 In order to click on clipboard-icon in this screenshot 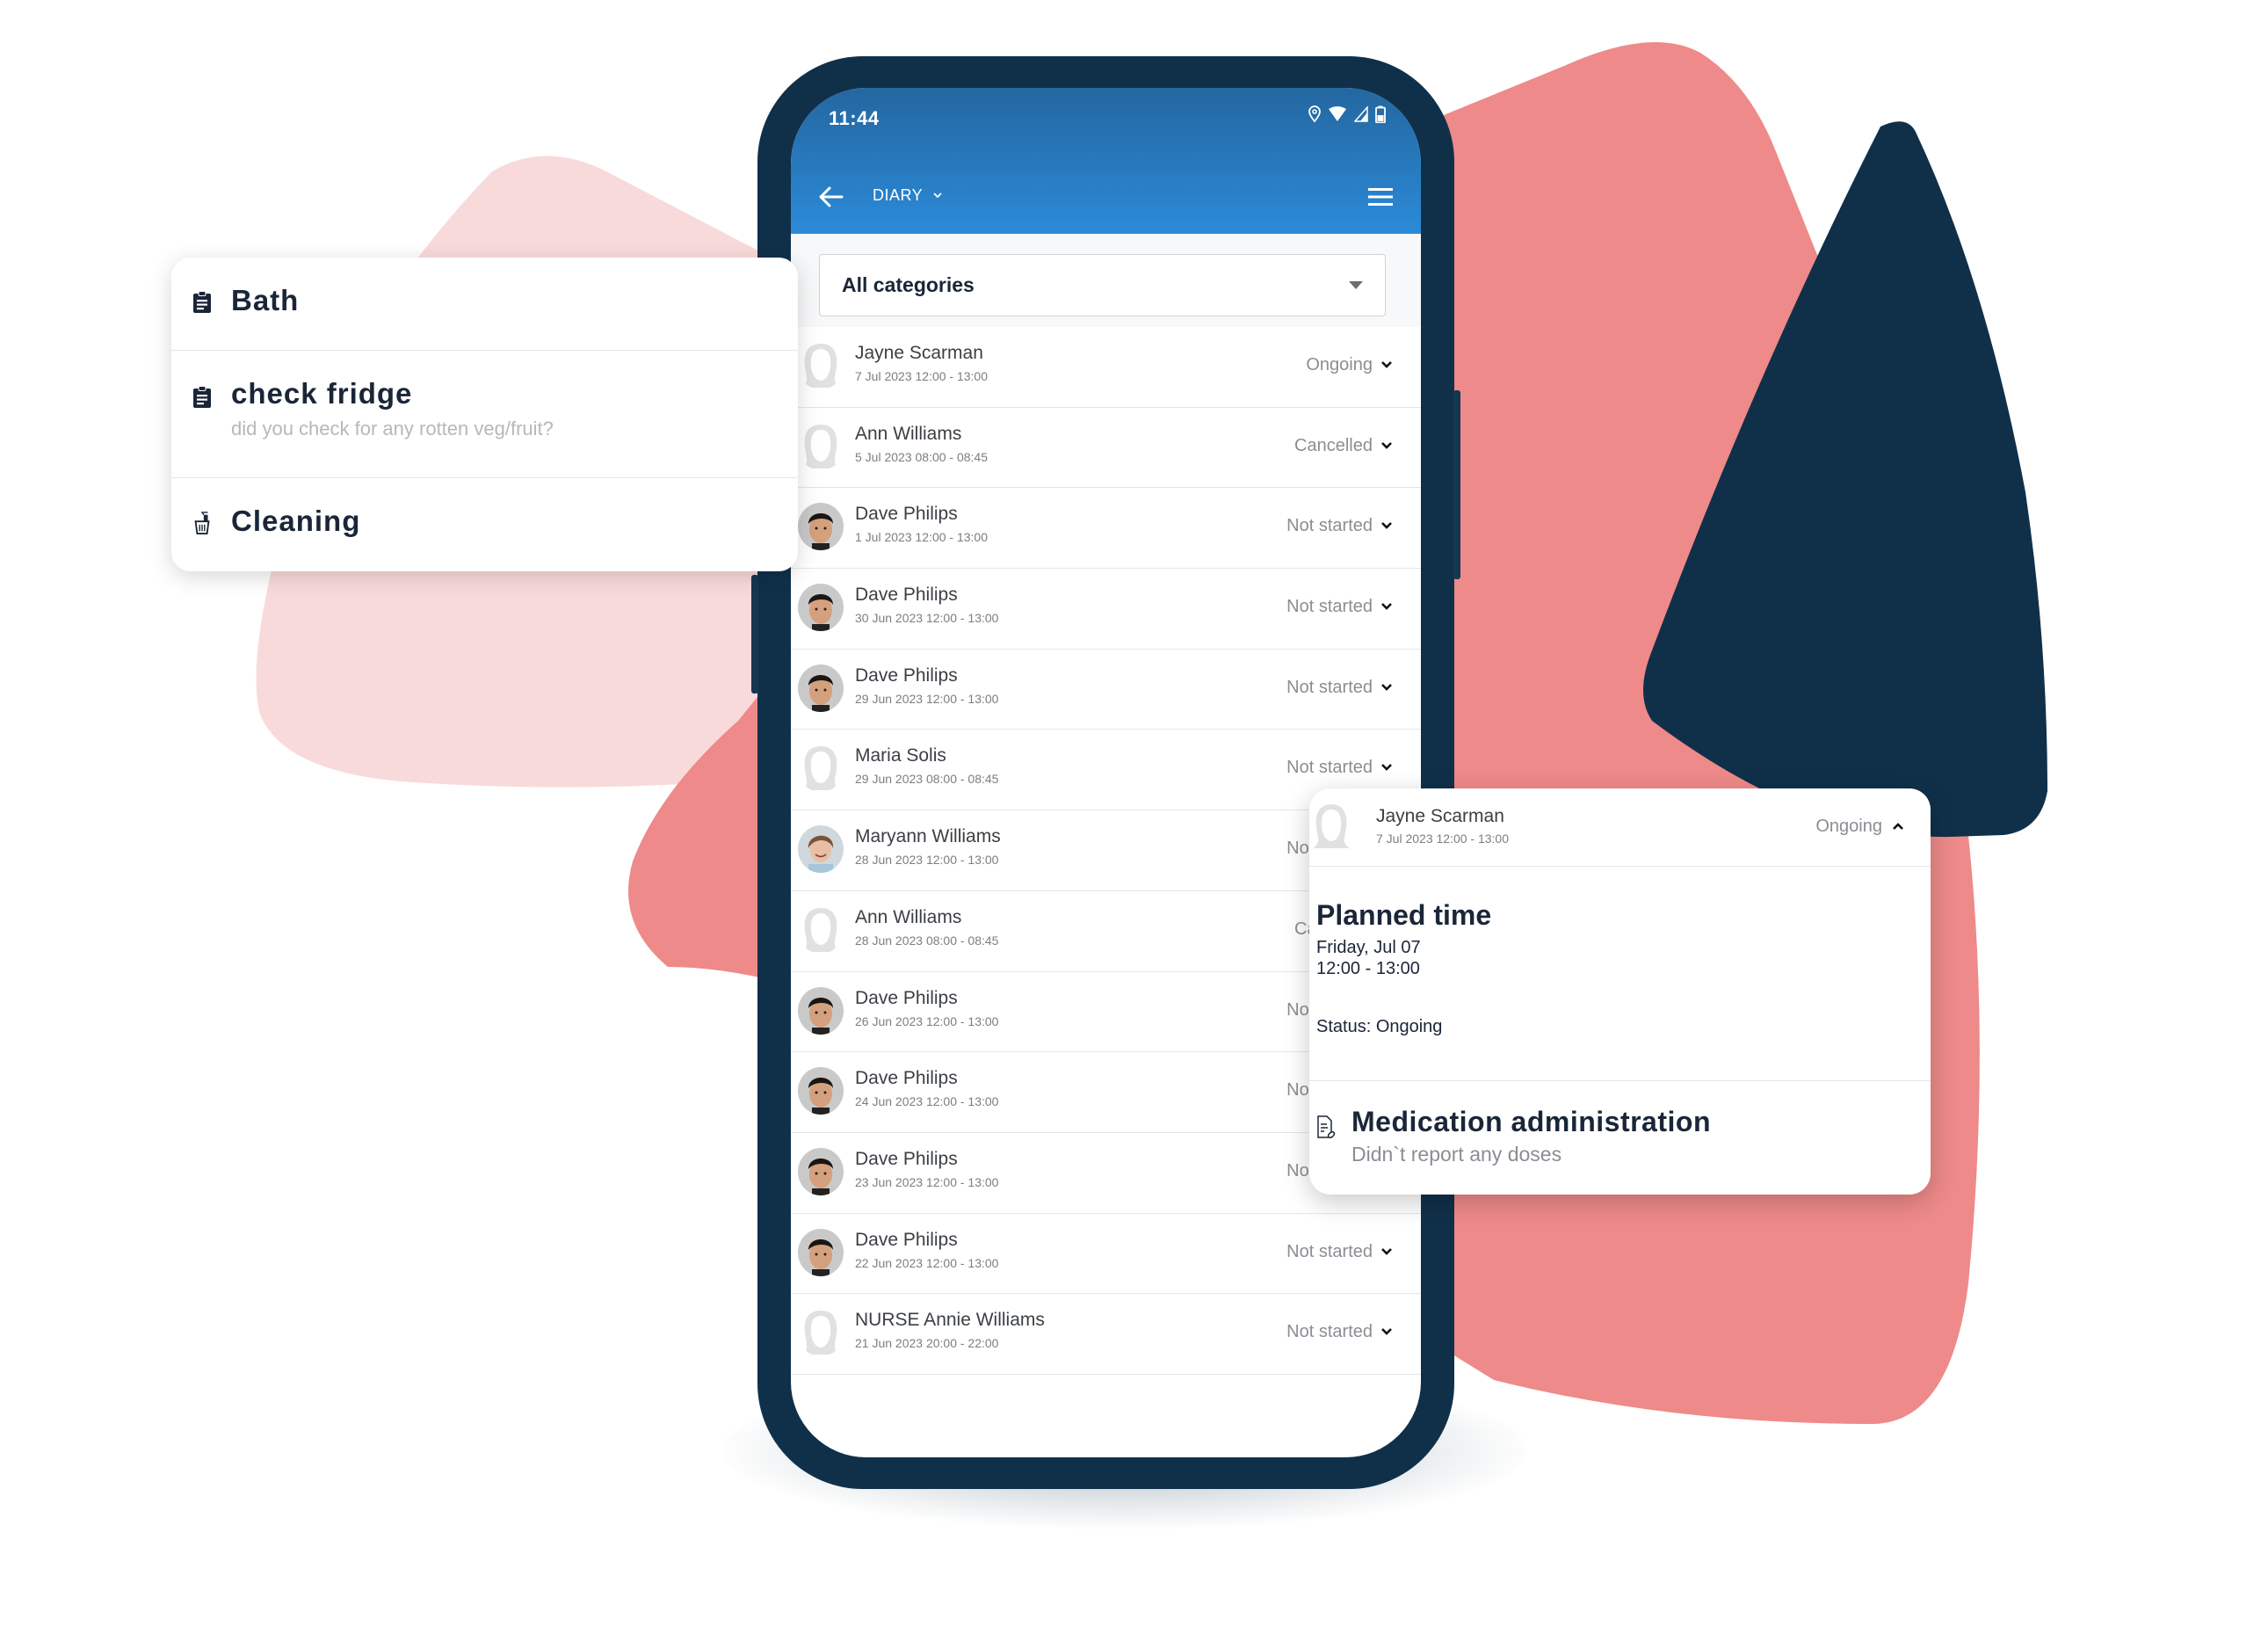, I will do `click(202, 397)`.